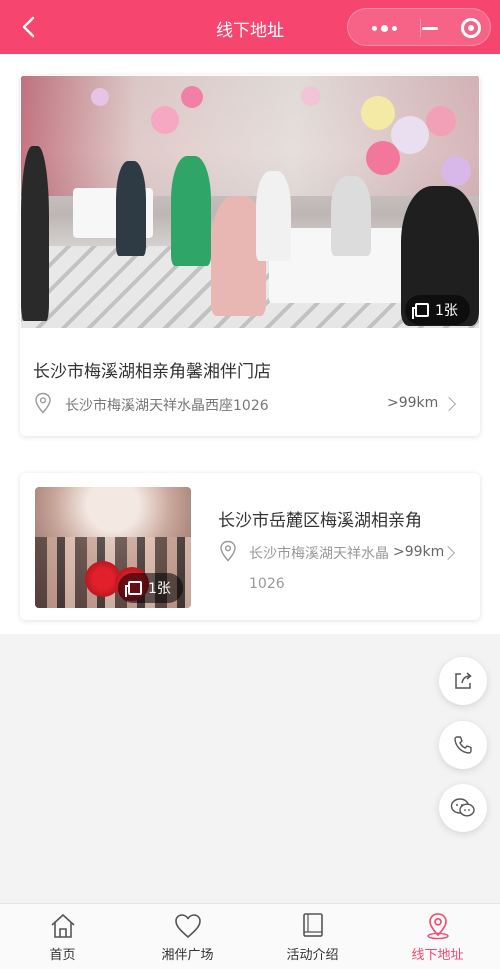 This screenshot has width=500, height=969. Describe the element at coordinates (320, 521) in the screenshot. I see `store-name: 长沙市岳麓区梅溪湖相亲角` at that location.